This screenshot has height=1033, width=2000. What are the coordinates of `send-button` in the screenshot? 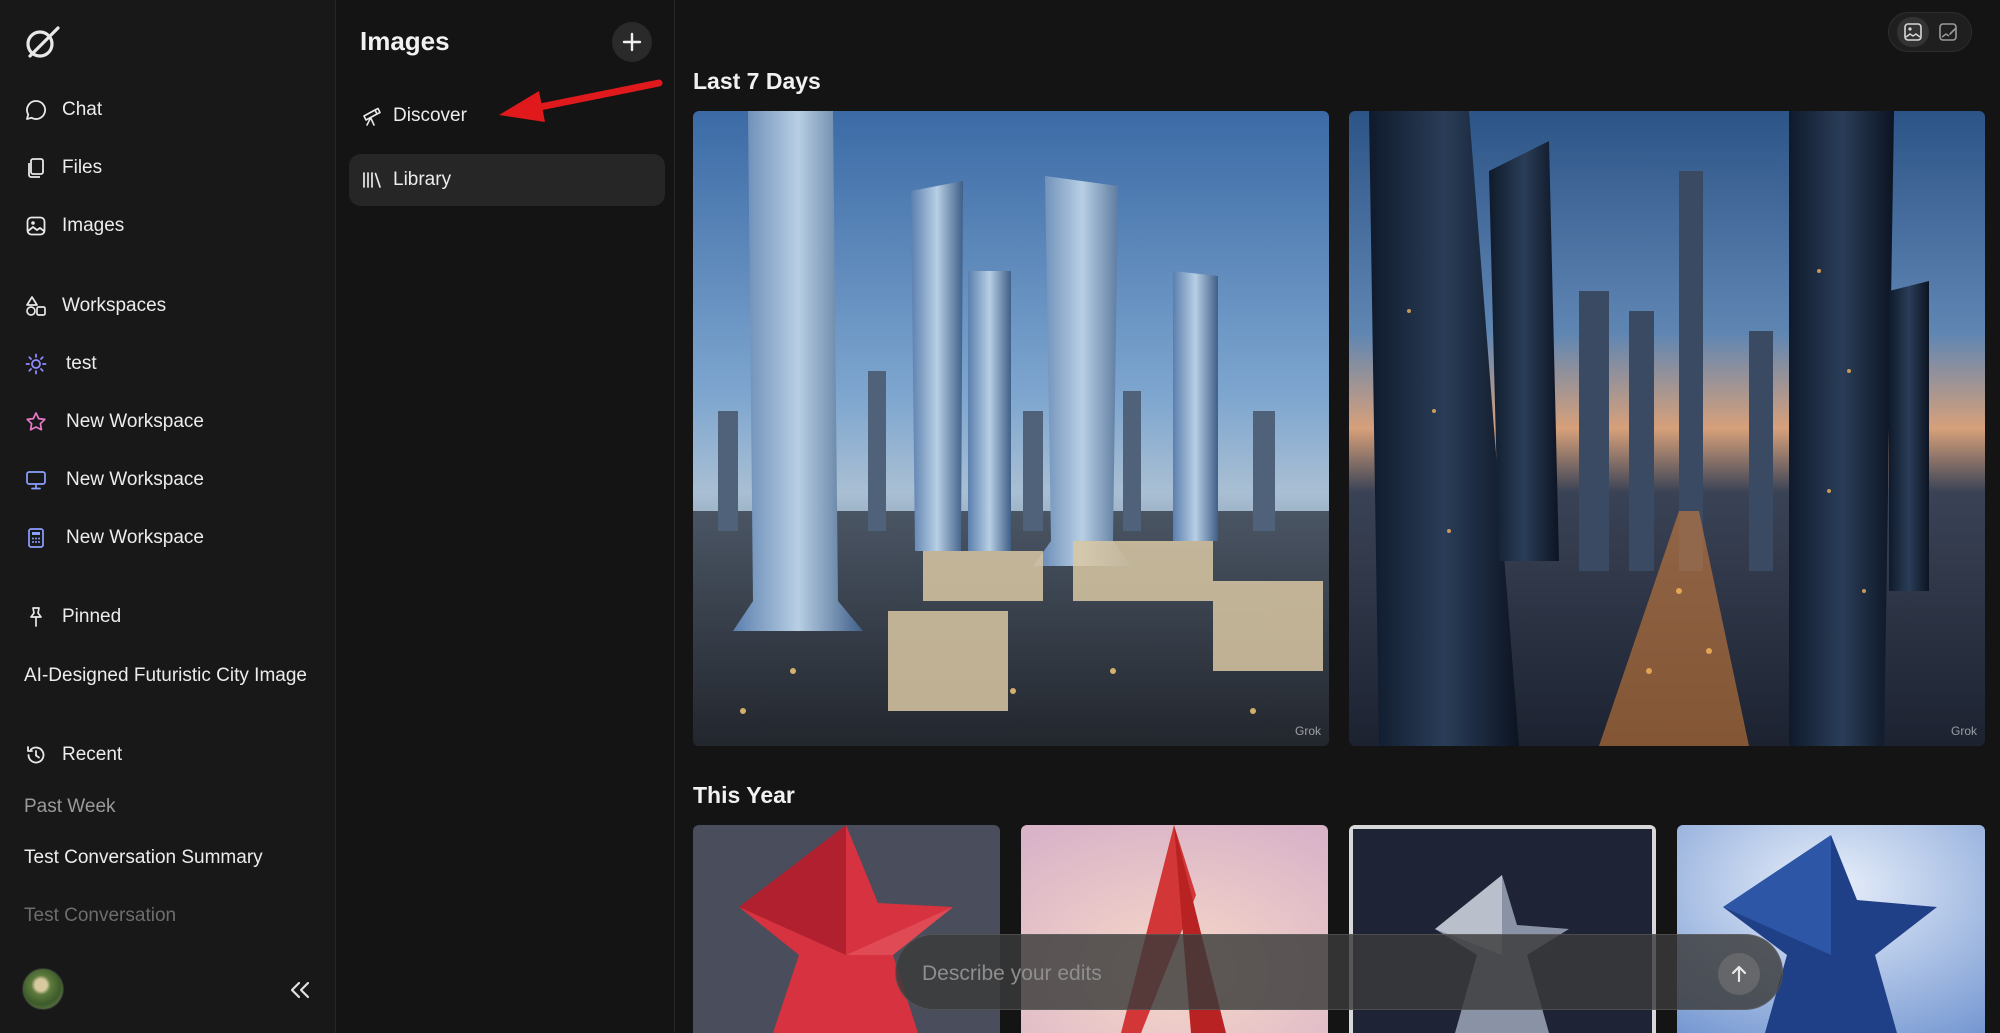 It's located at (1739, 974).